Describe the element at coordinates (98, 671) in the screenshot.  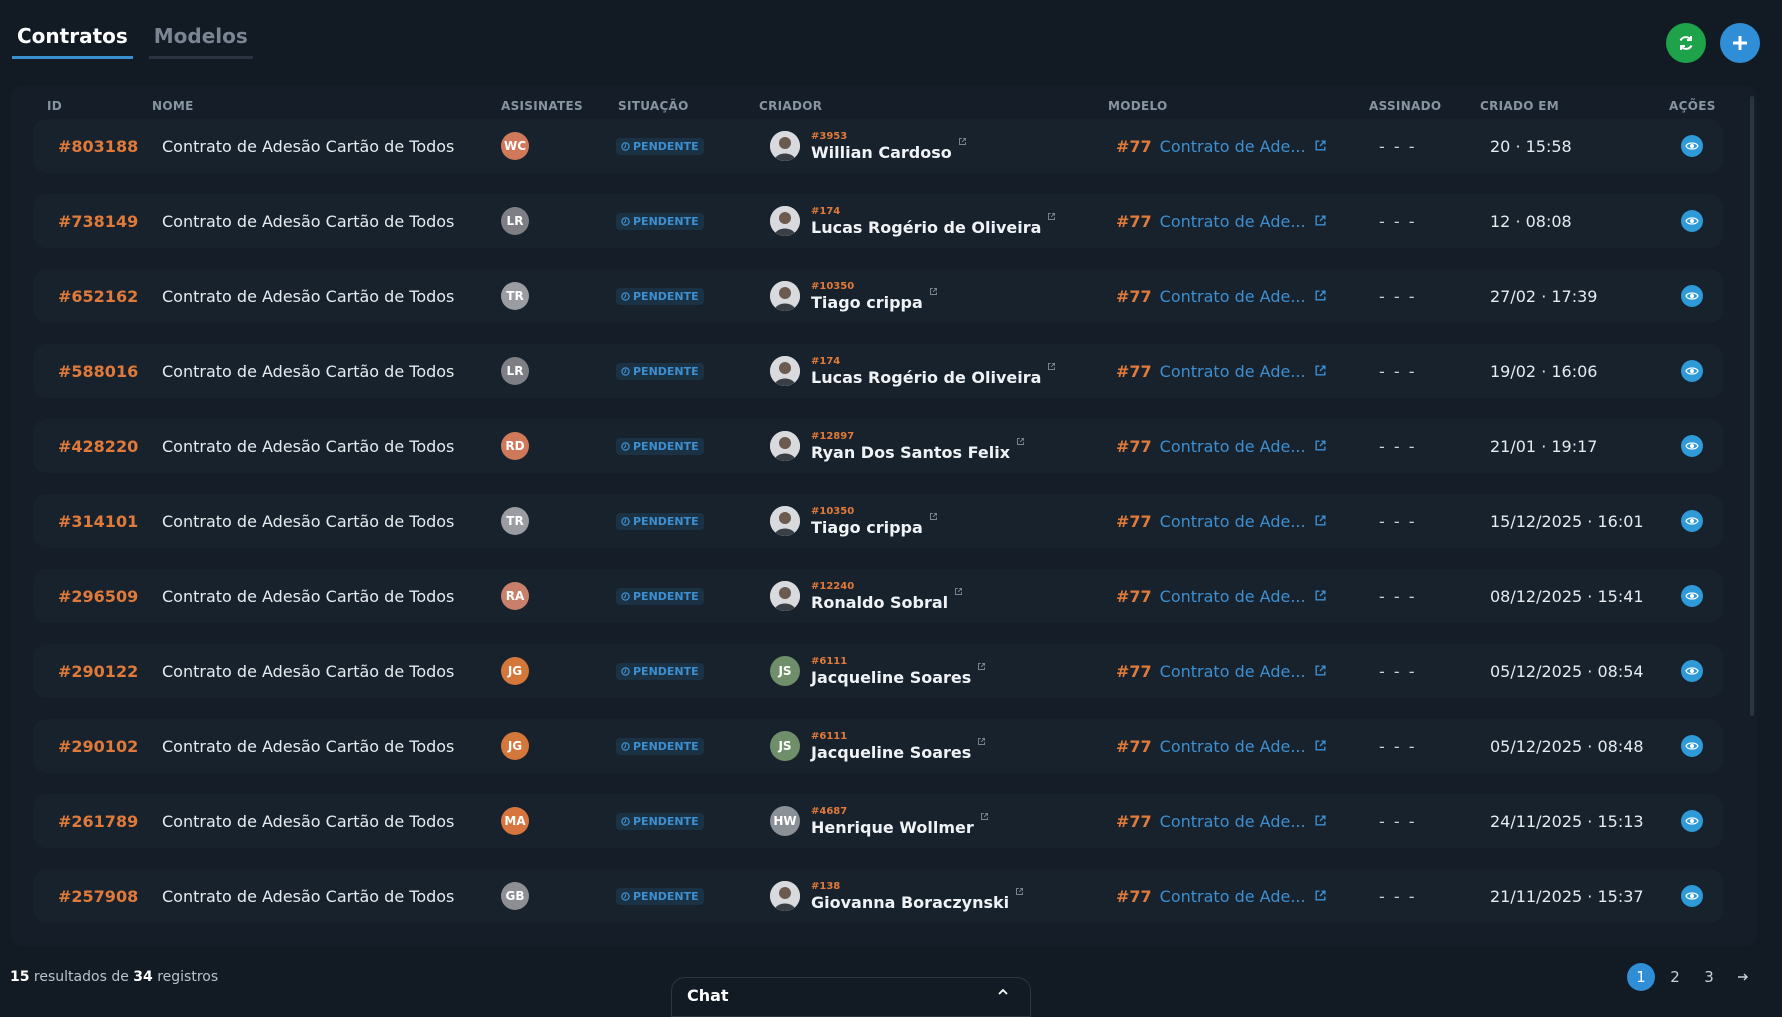
I see `contract-id: #290122` at that location.